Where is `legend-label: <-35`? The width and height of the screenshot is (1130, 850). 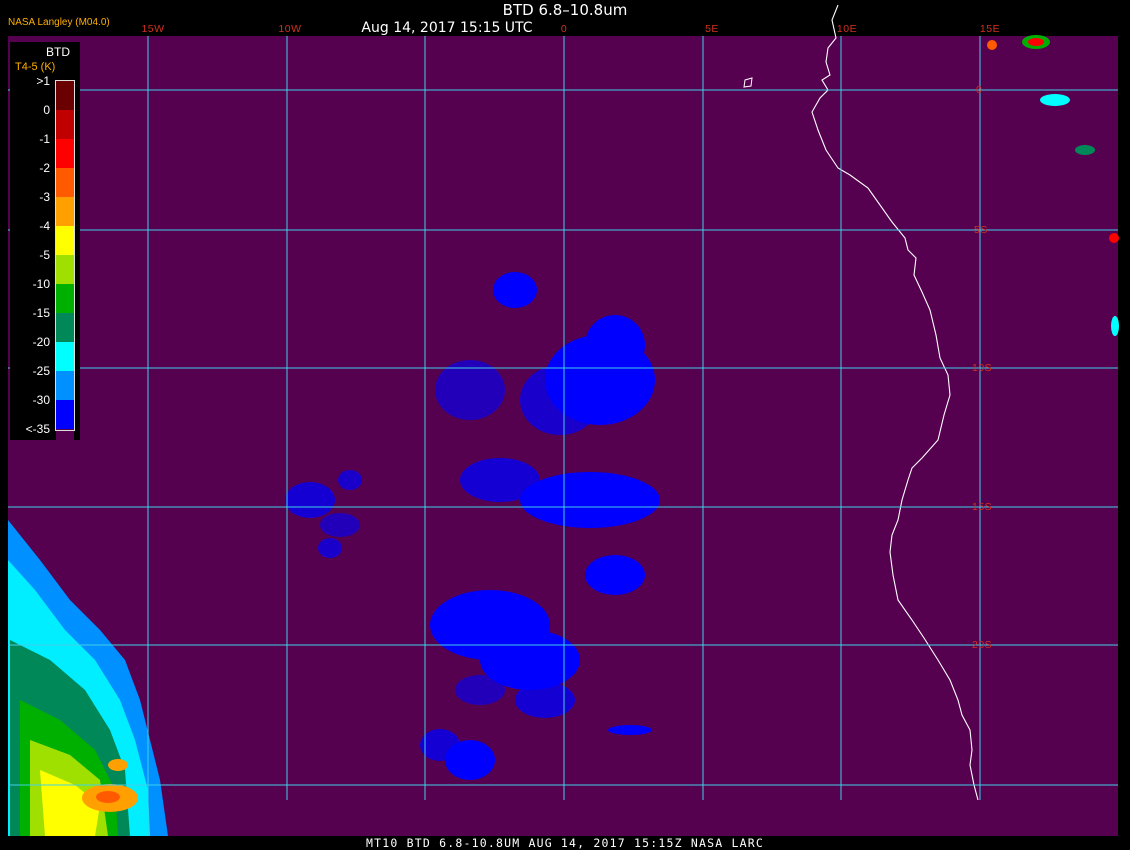
legend-label: <-35 is located at coordinates (37, 429).